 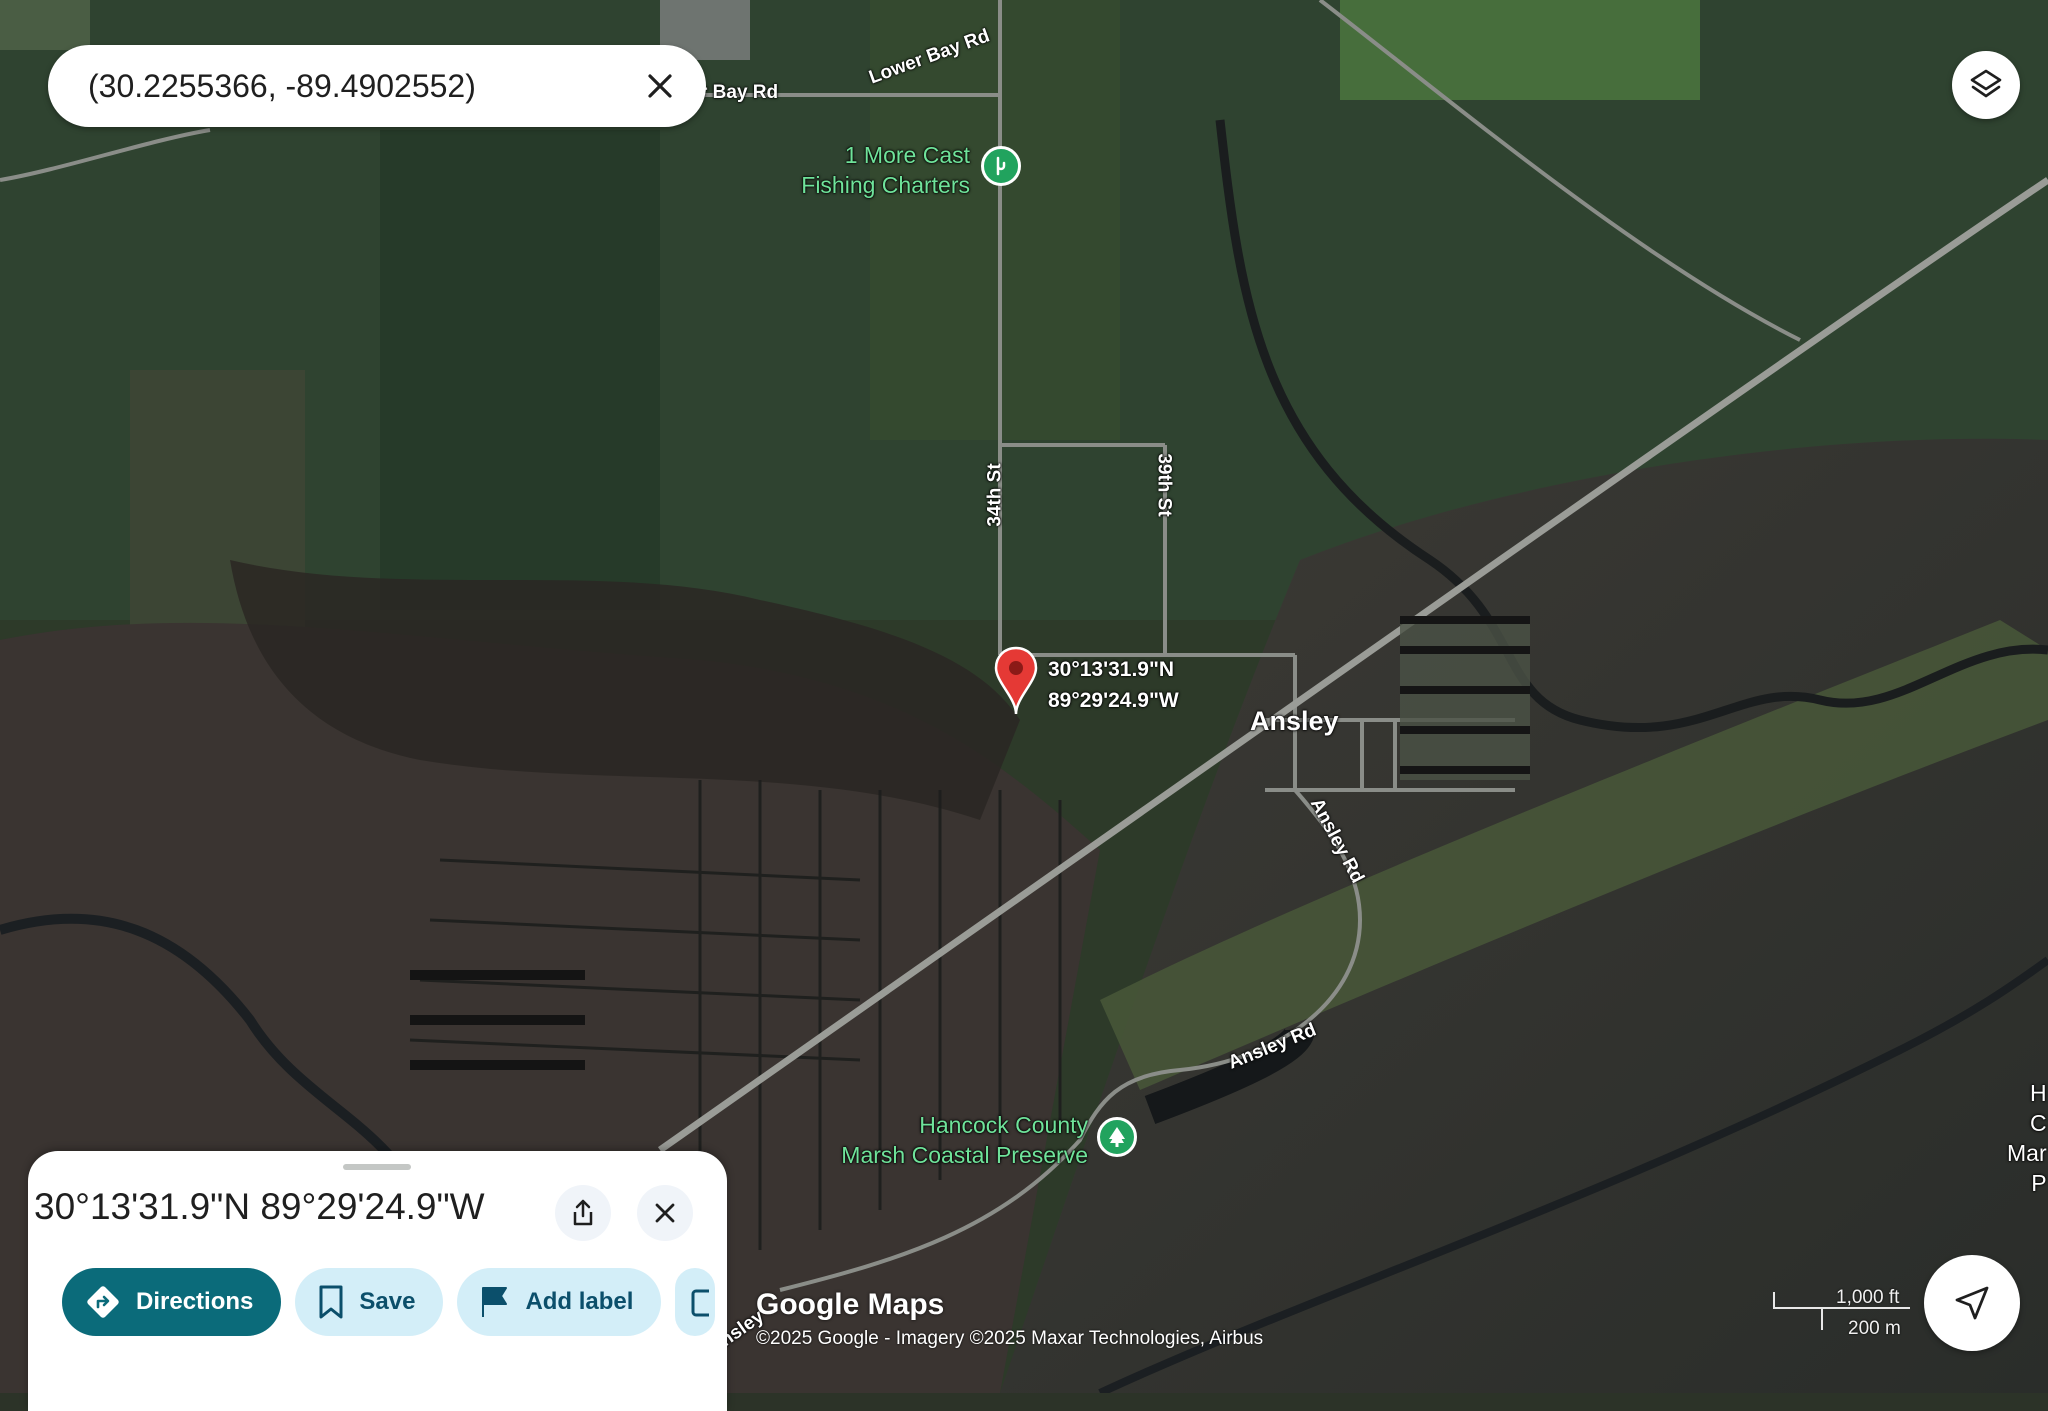 I want to click on tree-icon, so click(x=1117, y=1137).